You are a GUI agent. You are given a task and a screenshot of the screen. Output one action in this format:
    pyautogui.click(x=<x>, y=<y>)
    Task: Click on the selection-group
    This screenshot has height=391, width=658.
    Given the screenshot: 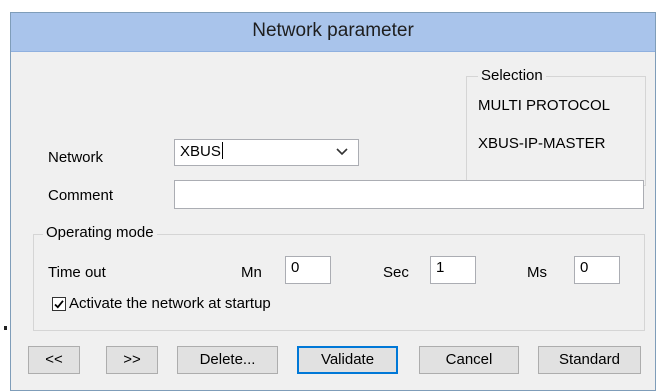 What is the action you would take?
    pyautogui.click(x=556, y=131)
    